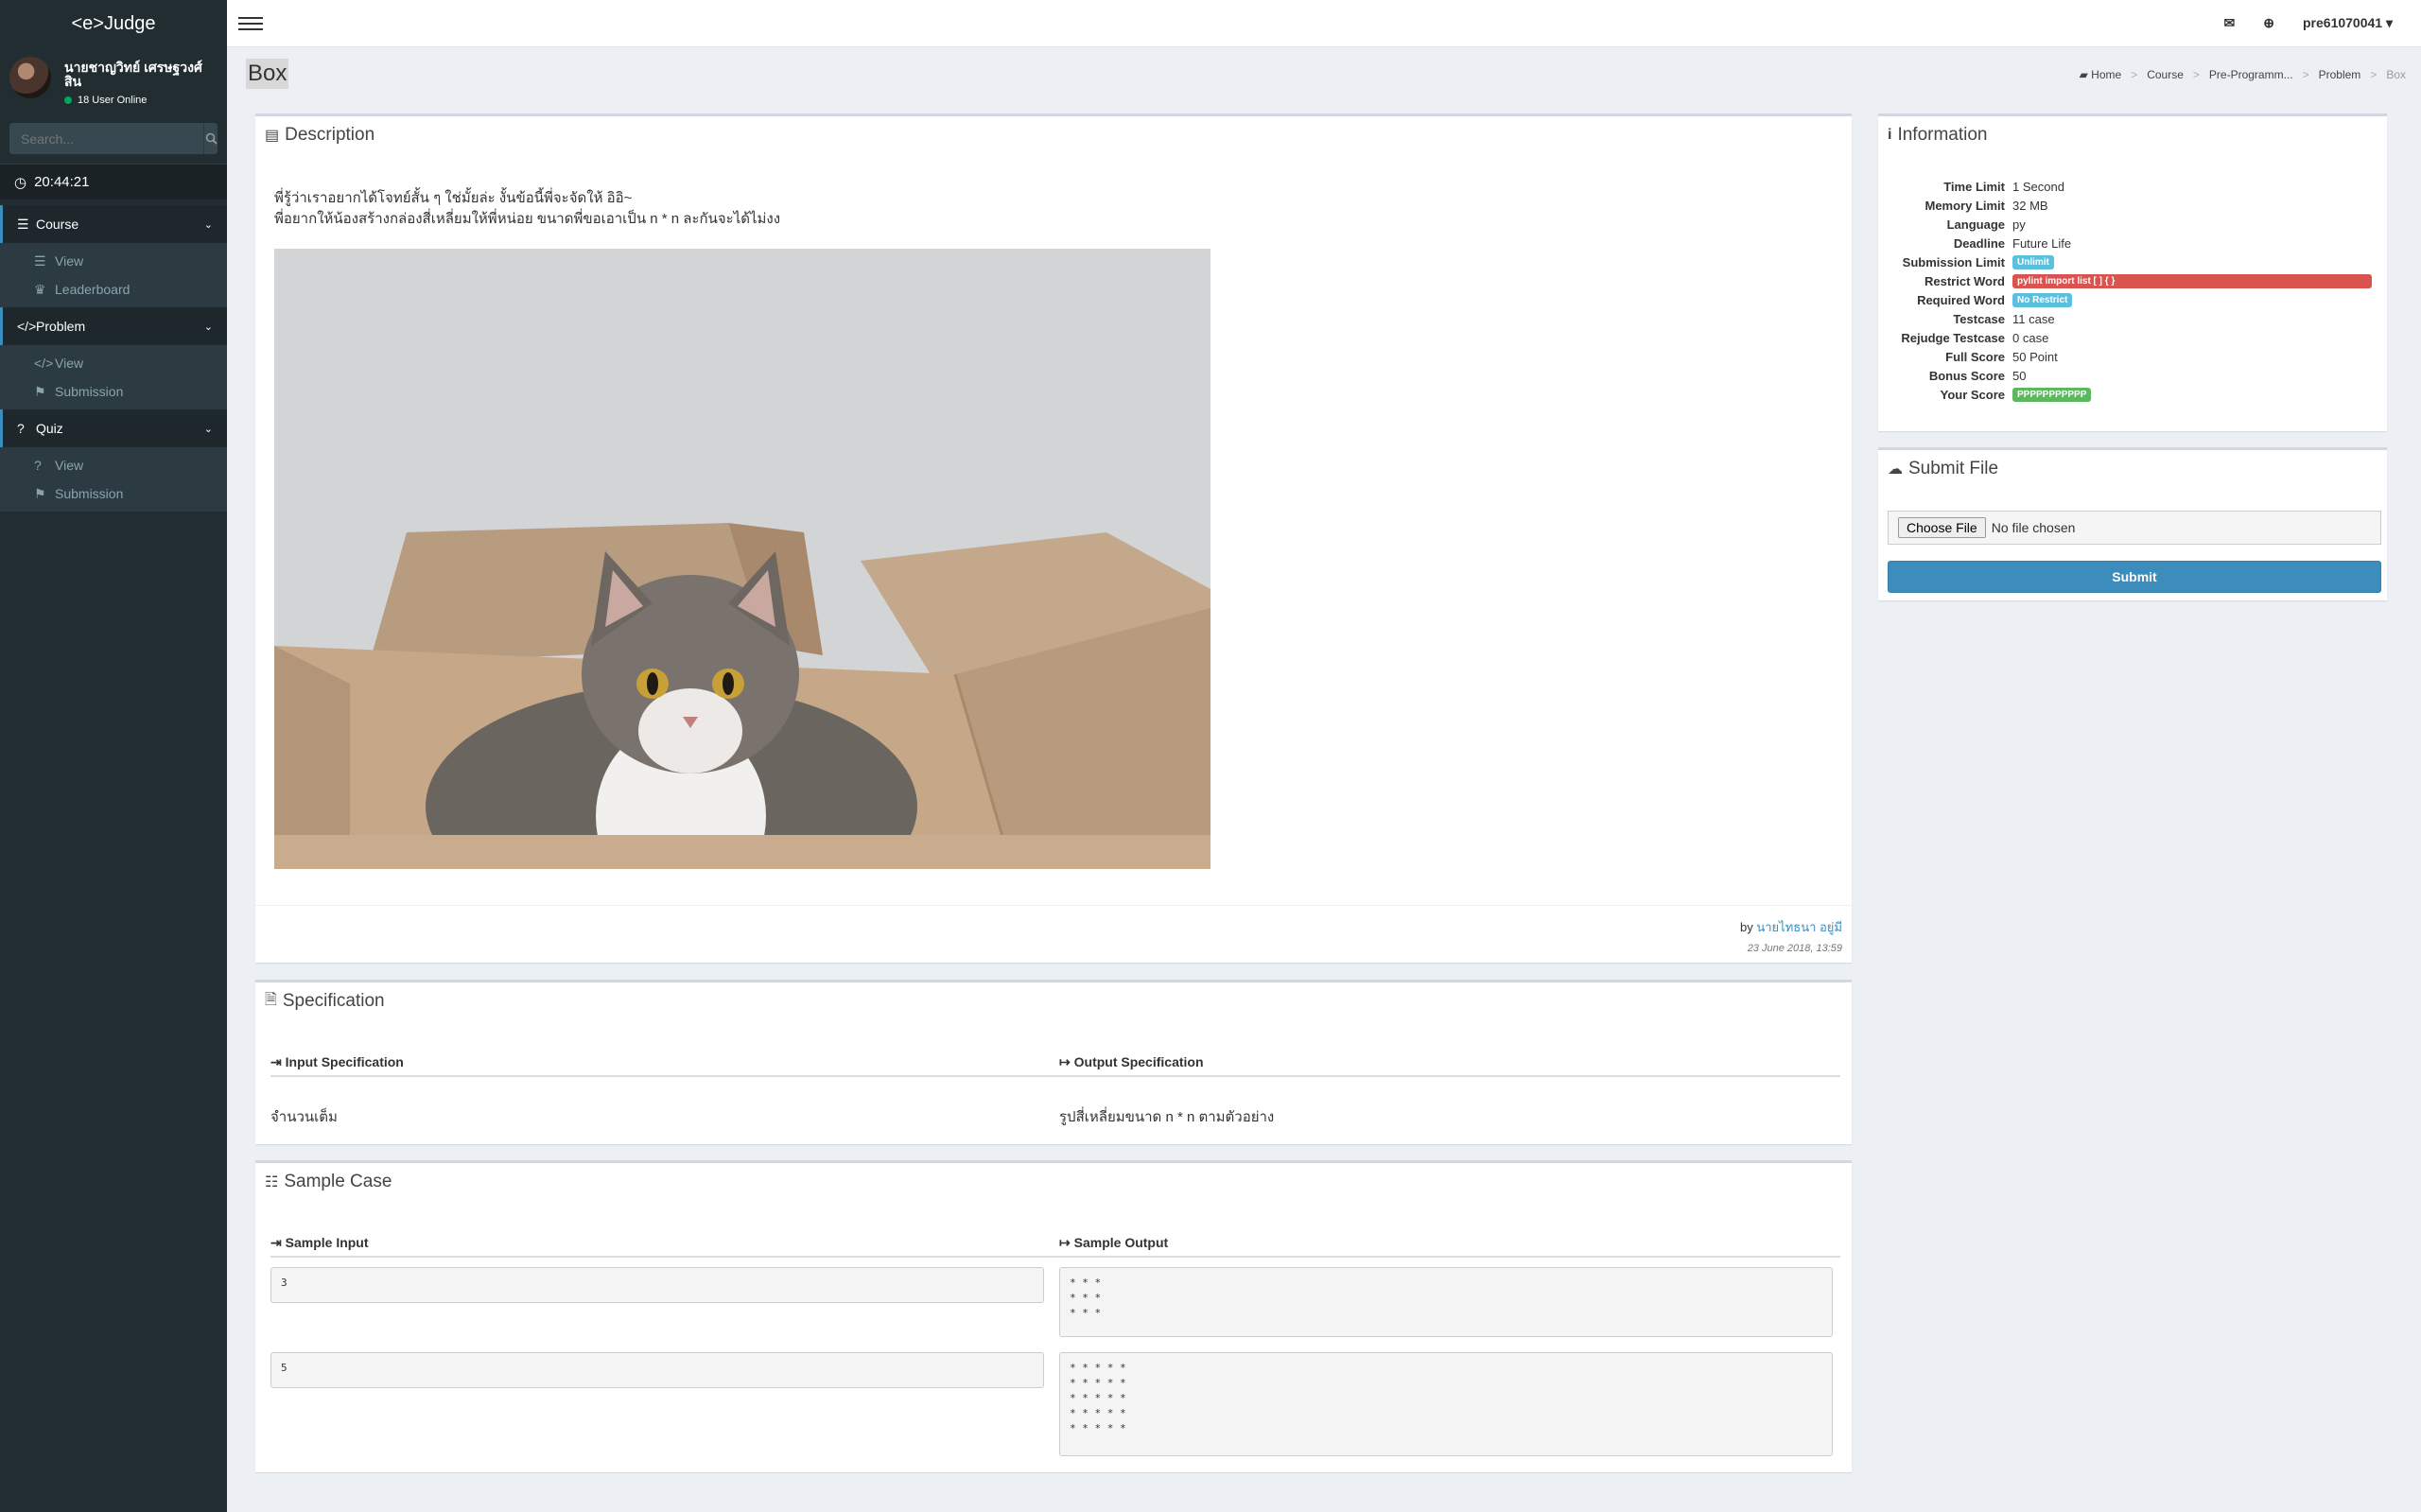 The image size is (2421, 1512). I want to click on flag-icon: ⚑, so click(40, 493).